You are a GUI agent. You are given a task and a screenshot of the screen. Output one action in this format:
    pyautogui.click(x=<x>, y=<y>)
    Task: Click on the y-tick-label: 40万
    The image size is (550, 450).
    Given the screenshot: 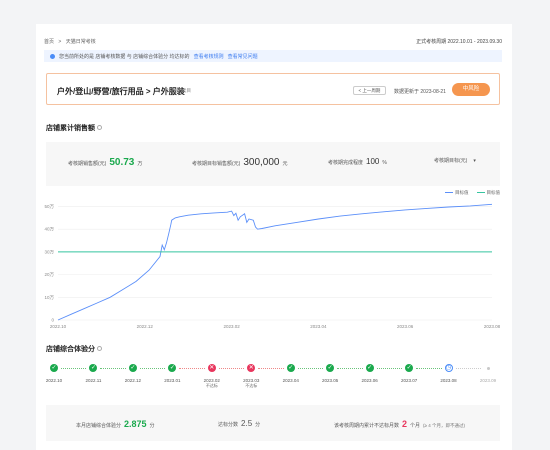 What is the action you would take?
    pyautogui.click(x=49, y=230)
    